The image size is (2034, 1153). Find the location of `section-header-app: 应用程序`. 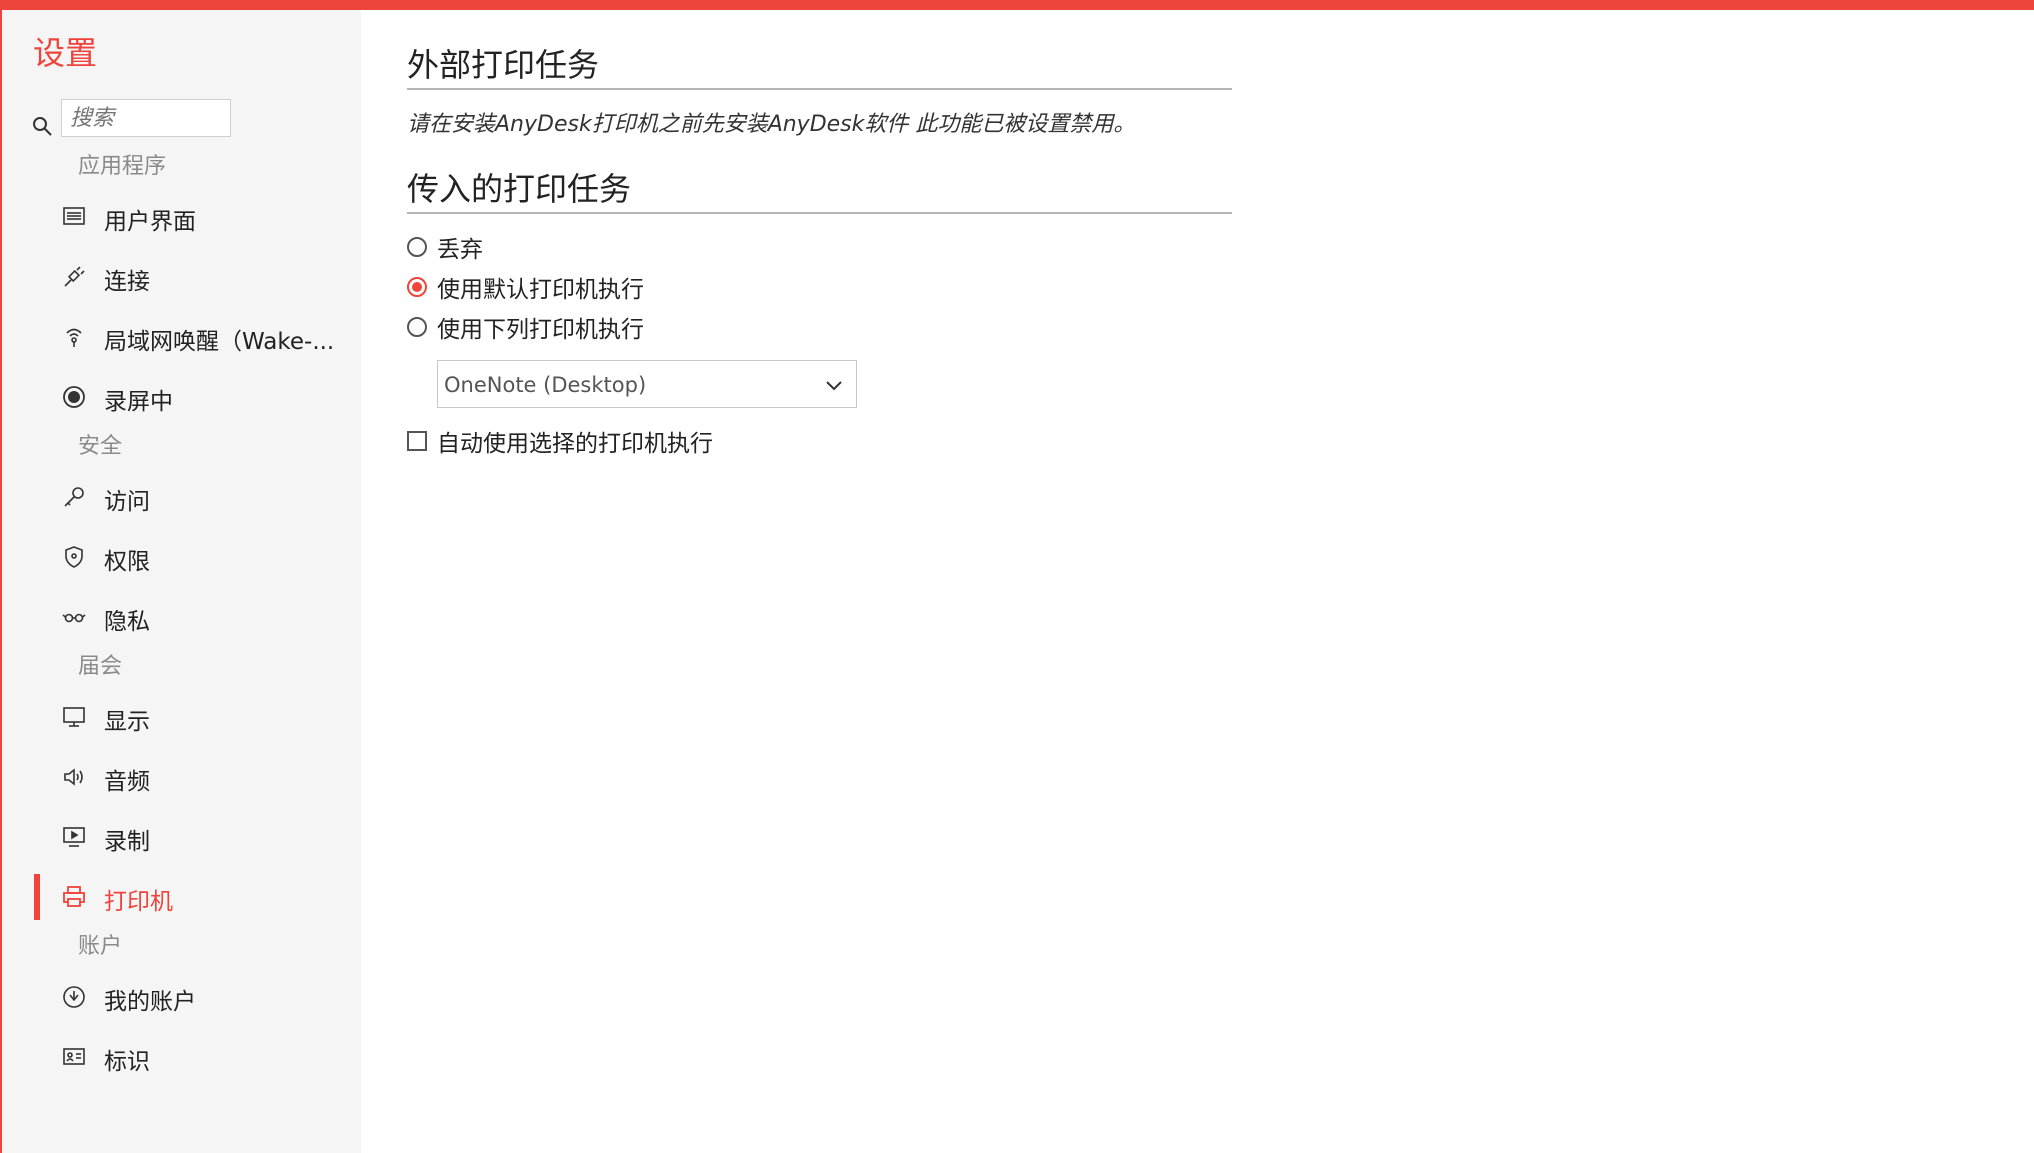

section-header-app: 应用程序 is located at coordinates (122, 166).